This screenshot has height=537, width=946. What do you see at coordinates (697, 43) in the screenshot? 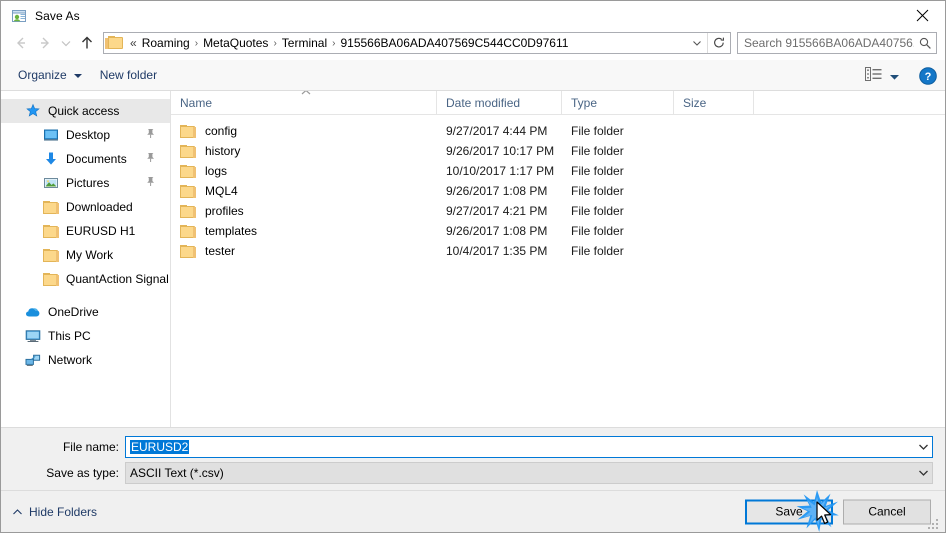
I see `address-dropdown-icon` at bounding box center [697, 43].